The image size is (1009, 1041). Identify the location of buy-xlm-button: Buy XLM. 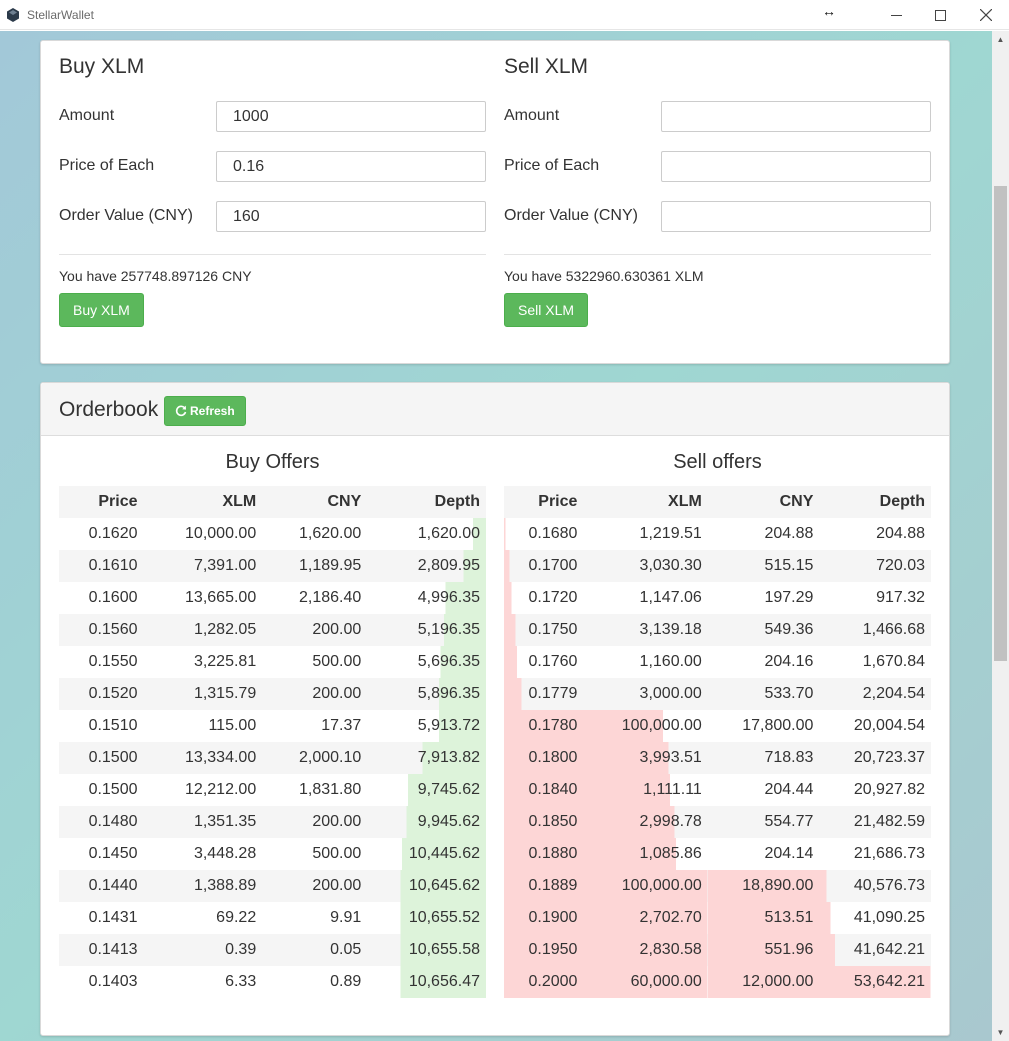
(101, 310).